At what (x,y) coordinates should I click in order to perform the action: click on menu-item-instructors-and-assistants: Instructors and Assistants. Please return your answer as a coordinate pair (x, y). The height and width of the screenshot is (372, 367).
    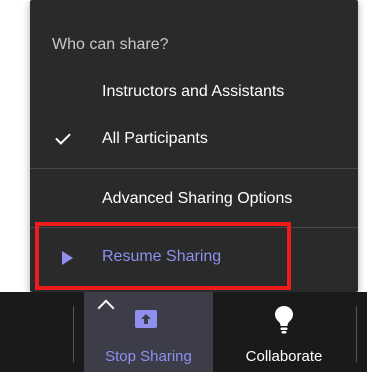
    Looking at the image, I should click on (194, 93).